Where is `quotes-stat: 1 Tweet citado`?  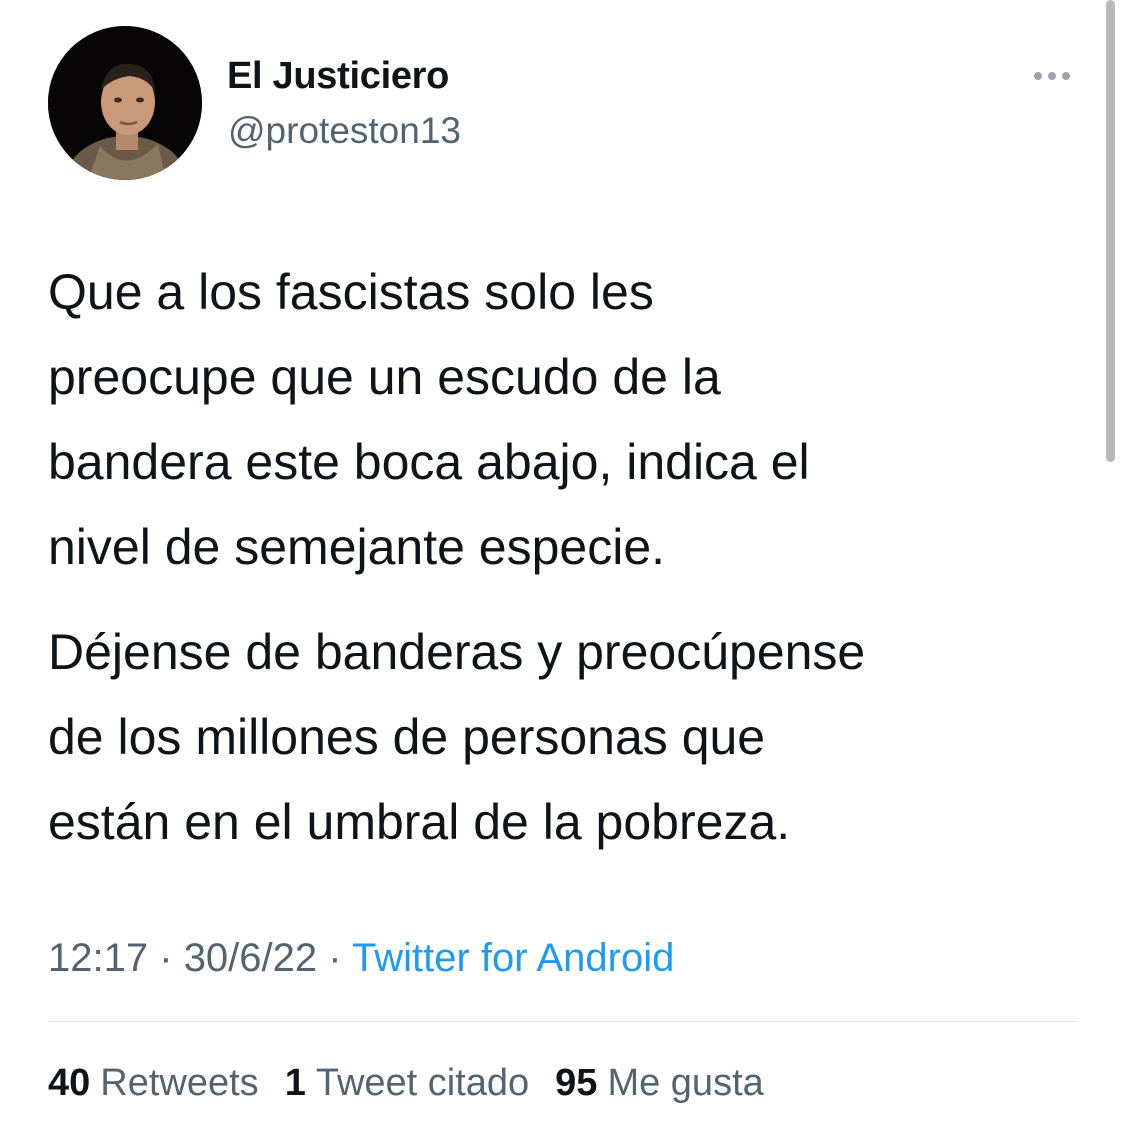
quotes-stat: 1 Tweet citado is located at coordinates (407, 1083).